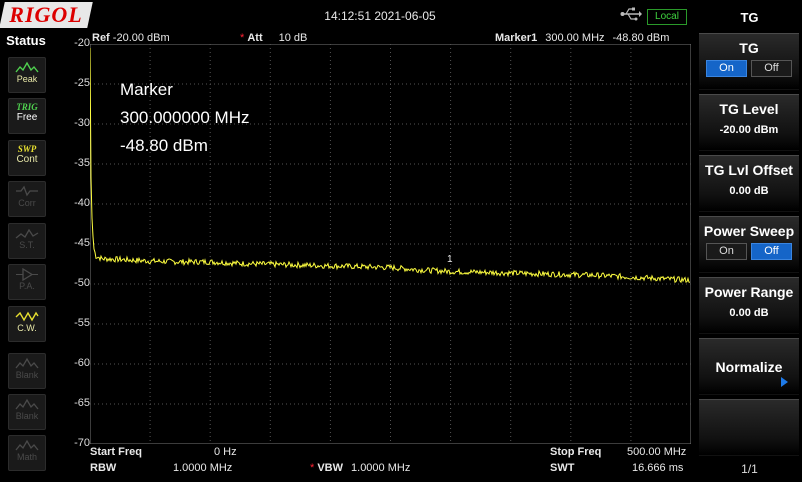  I want to click on marker-header: Marker1 300.00 MHz -48.80 dBm, so click(582, 38).